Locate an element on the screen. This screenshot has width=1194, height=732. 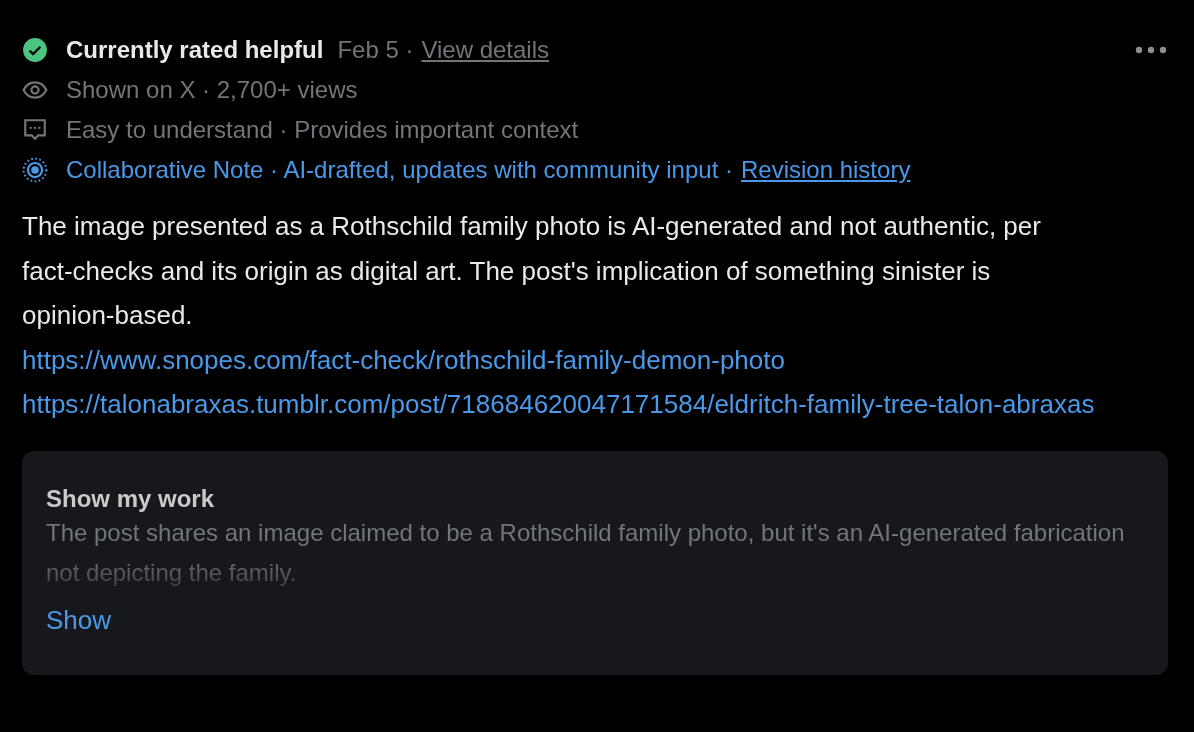
more-icon is located at coordinates (1151, 50).